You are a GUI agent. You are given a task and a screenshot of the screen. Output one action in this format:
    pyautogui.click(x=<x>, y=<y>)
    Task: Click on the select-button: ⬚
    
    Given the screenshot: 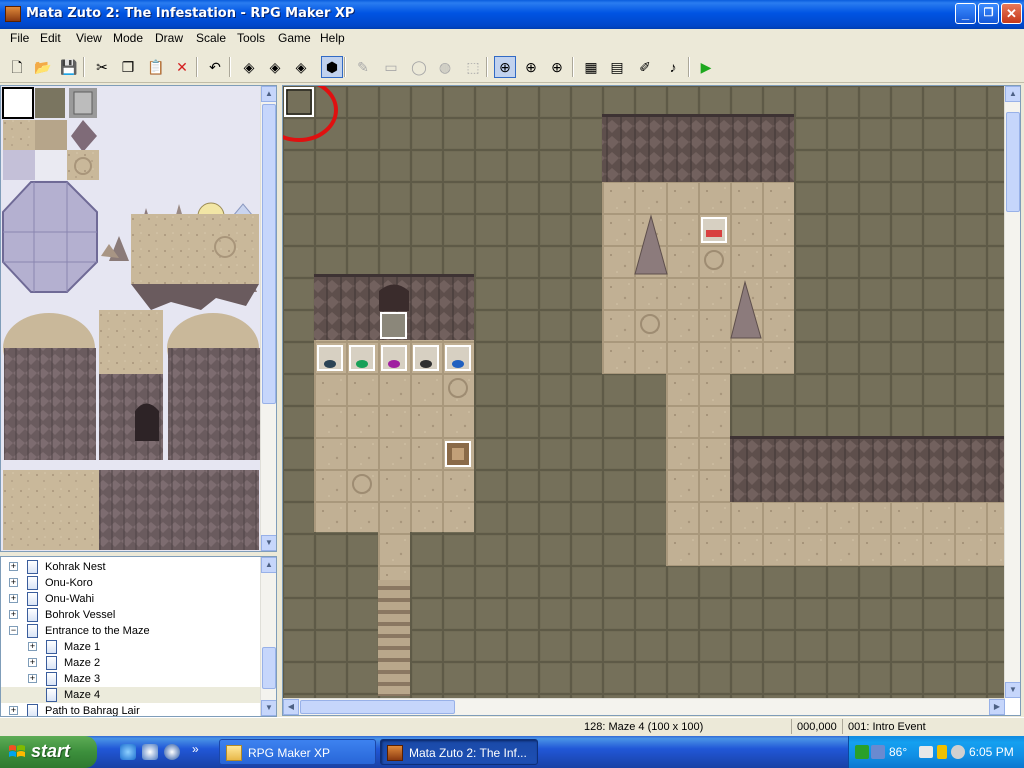 What is the action you would take?
    pyautogui.click(x=473, y=67)
    